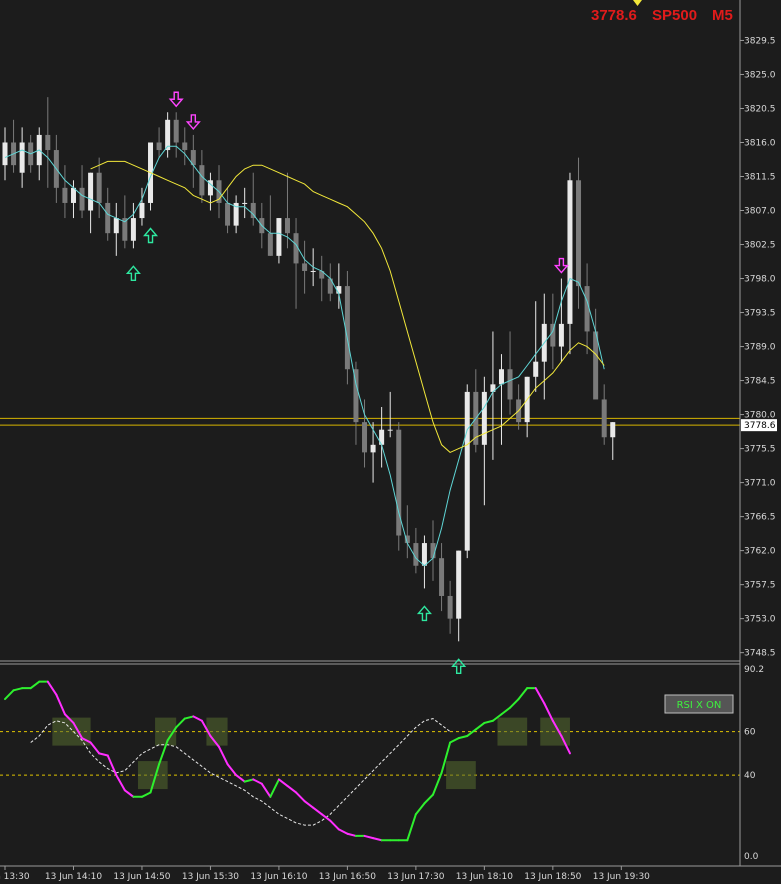  Describe the element at coordinates (754, 670) in the screenshot. I see `rsi-tick-label: 90.2` at that location.